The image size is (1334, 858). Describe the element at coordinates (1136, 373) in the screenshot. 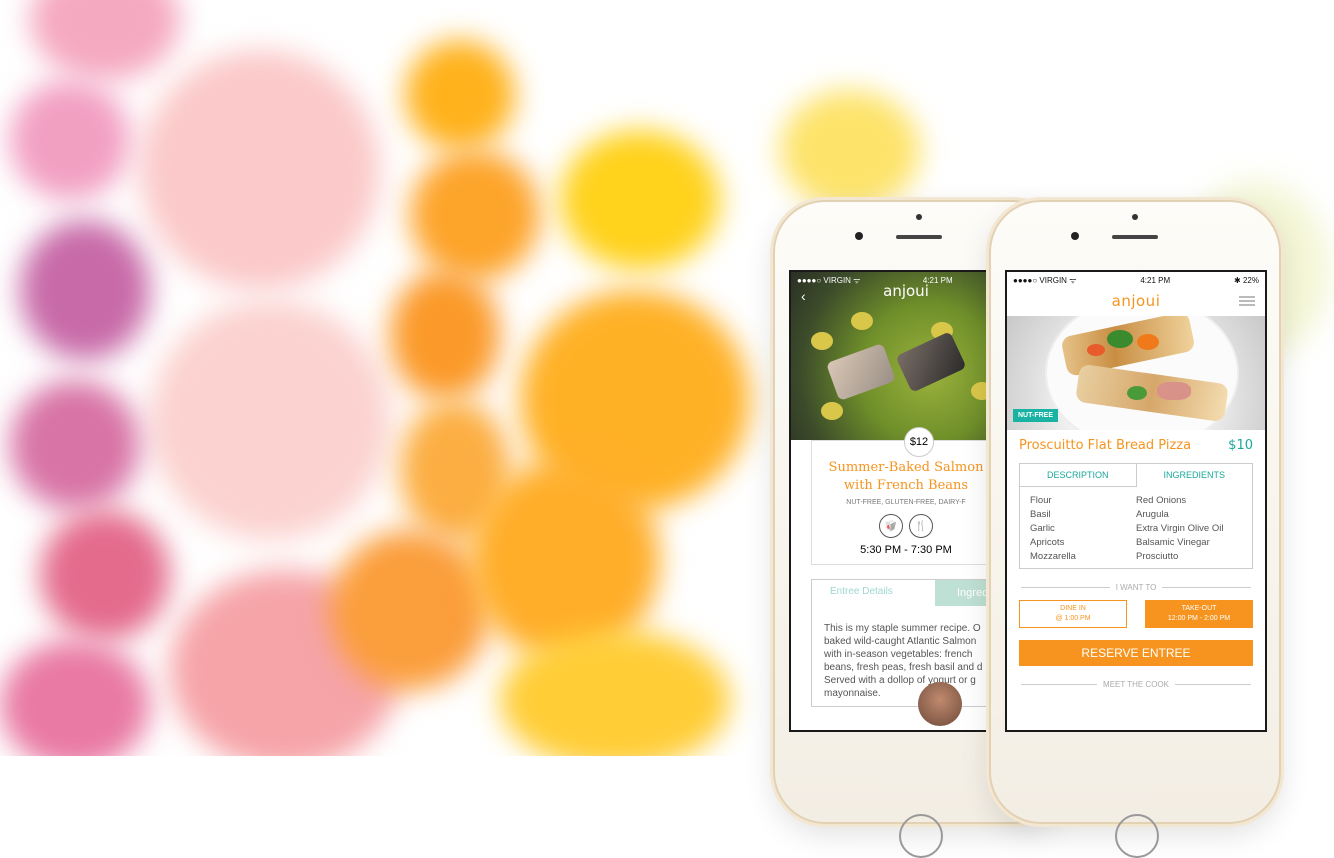

I see `pizza-photo: NUT-FREE` at that location.